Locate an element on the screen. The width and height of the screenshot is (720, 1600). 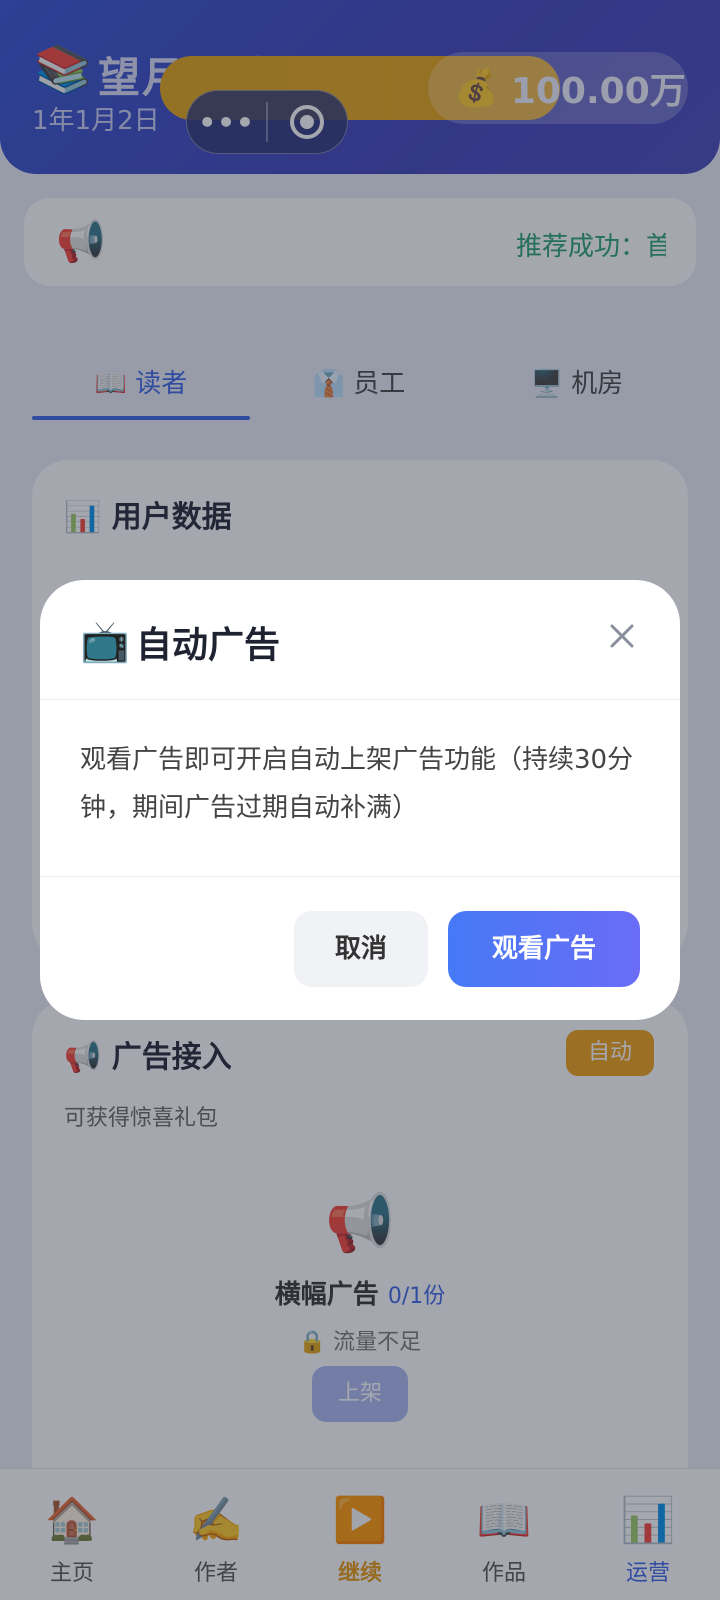
cancel-button: 取消 is located at coordinates (361, 949).